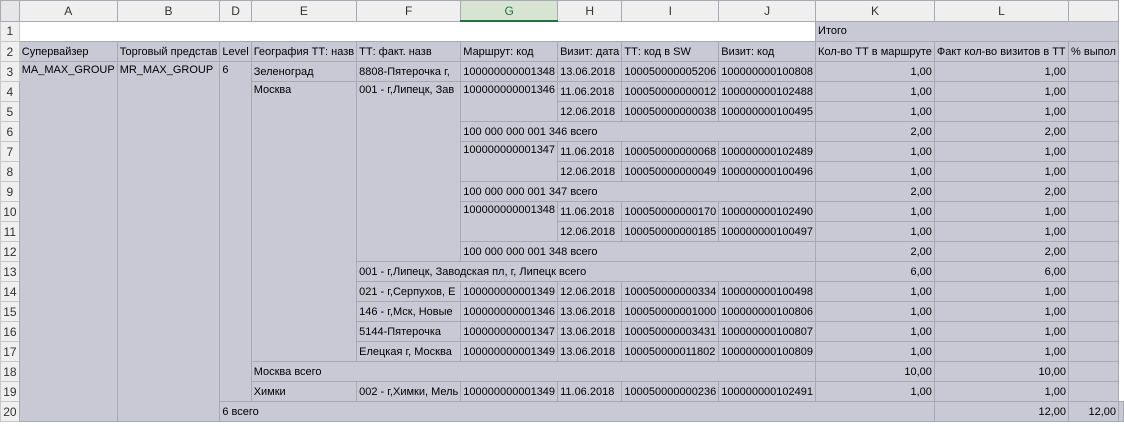  I want to click on cell-outlets-in-route: 10,00, so click(875, 371).